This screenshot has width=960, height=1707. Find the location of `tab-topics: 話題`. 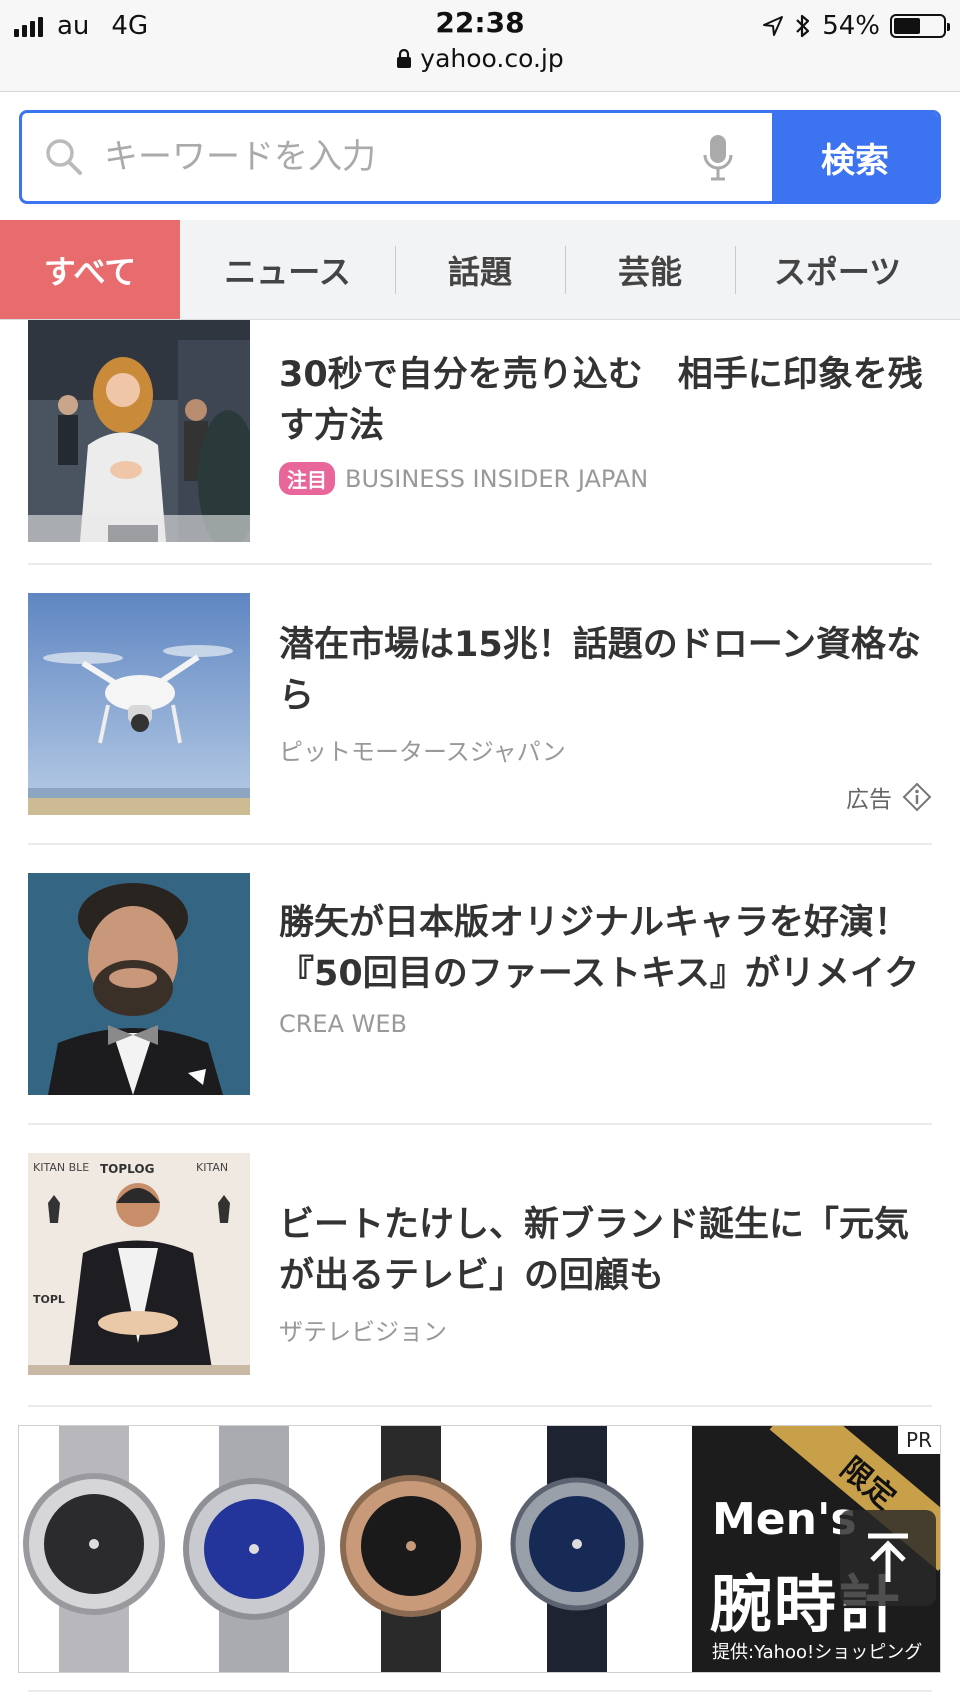

tab-topics: 話題 is located at coordinates (480, 269).